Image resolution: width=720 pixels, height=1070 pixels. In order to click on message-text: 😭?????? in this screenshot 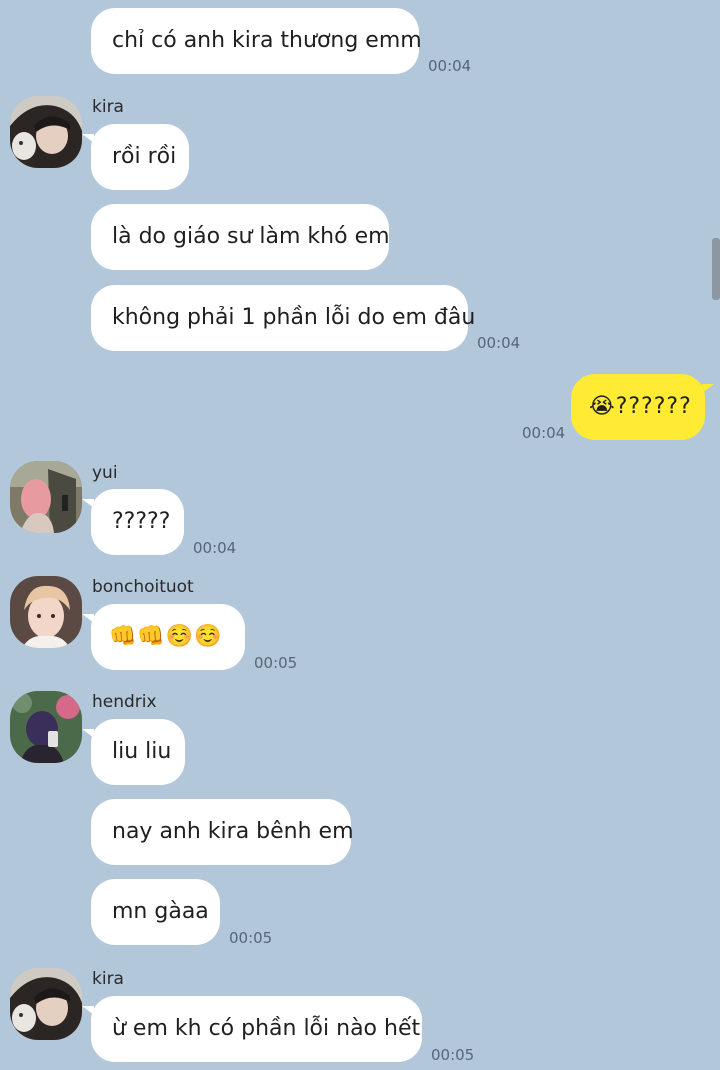, I will do `click(640, 406)`.